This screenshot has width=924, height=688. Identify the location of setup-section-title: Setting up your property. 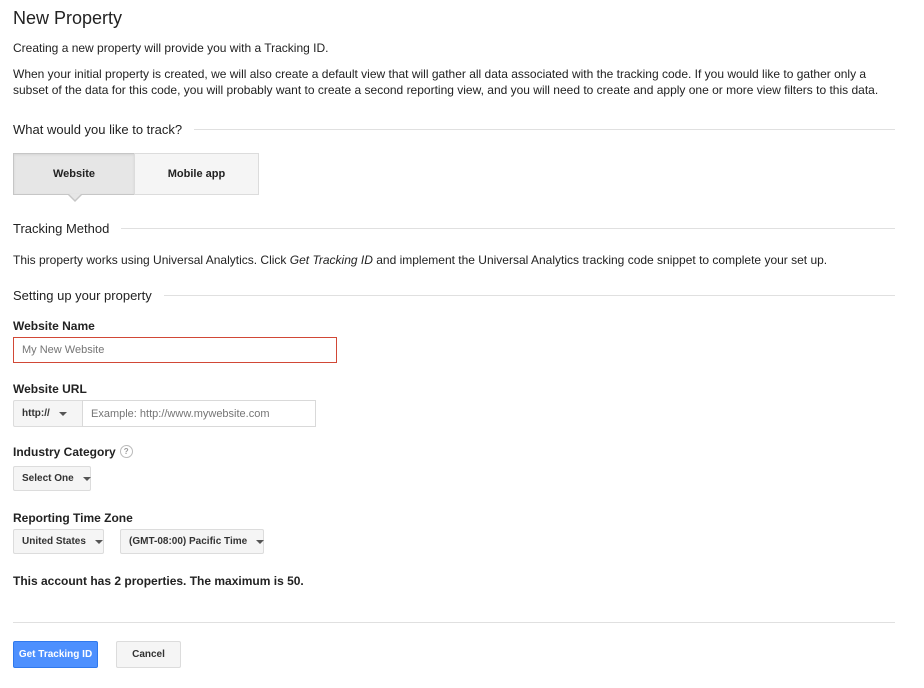
(82, 295).